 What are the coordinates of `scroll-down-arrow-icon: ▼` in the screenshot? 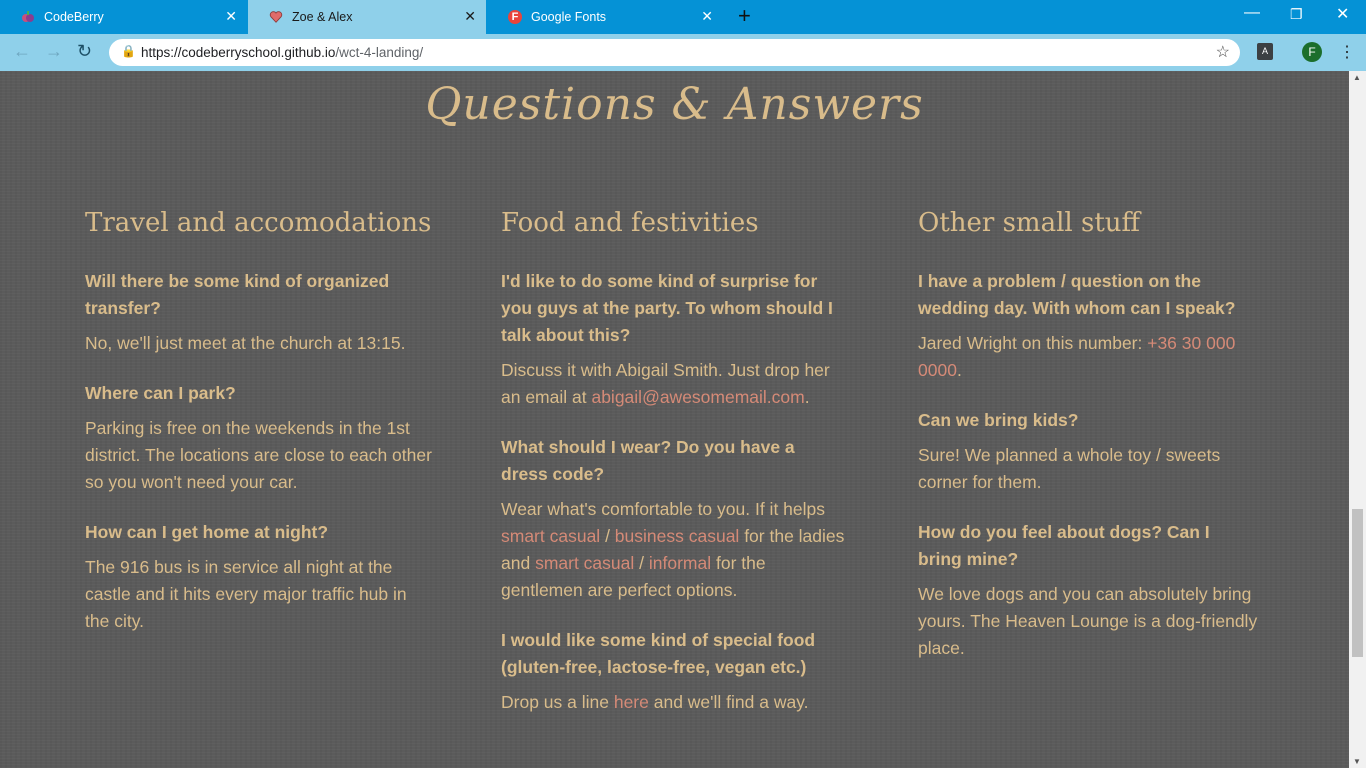 It's located at (1357, 761).